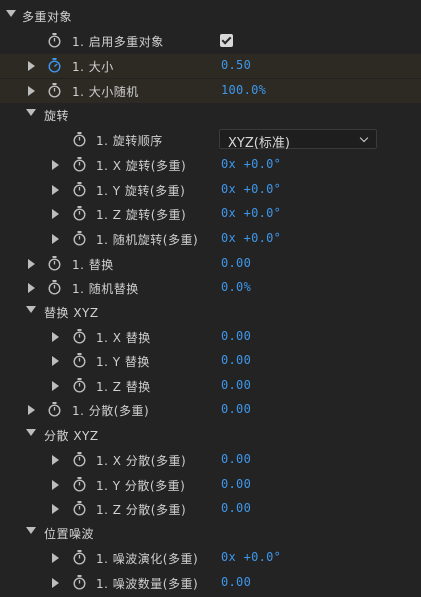  Describe the element at coordinates (236, 65) in the screenshot. I see `size-value: 0.50` at that location.